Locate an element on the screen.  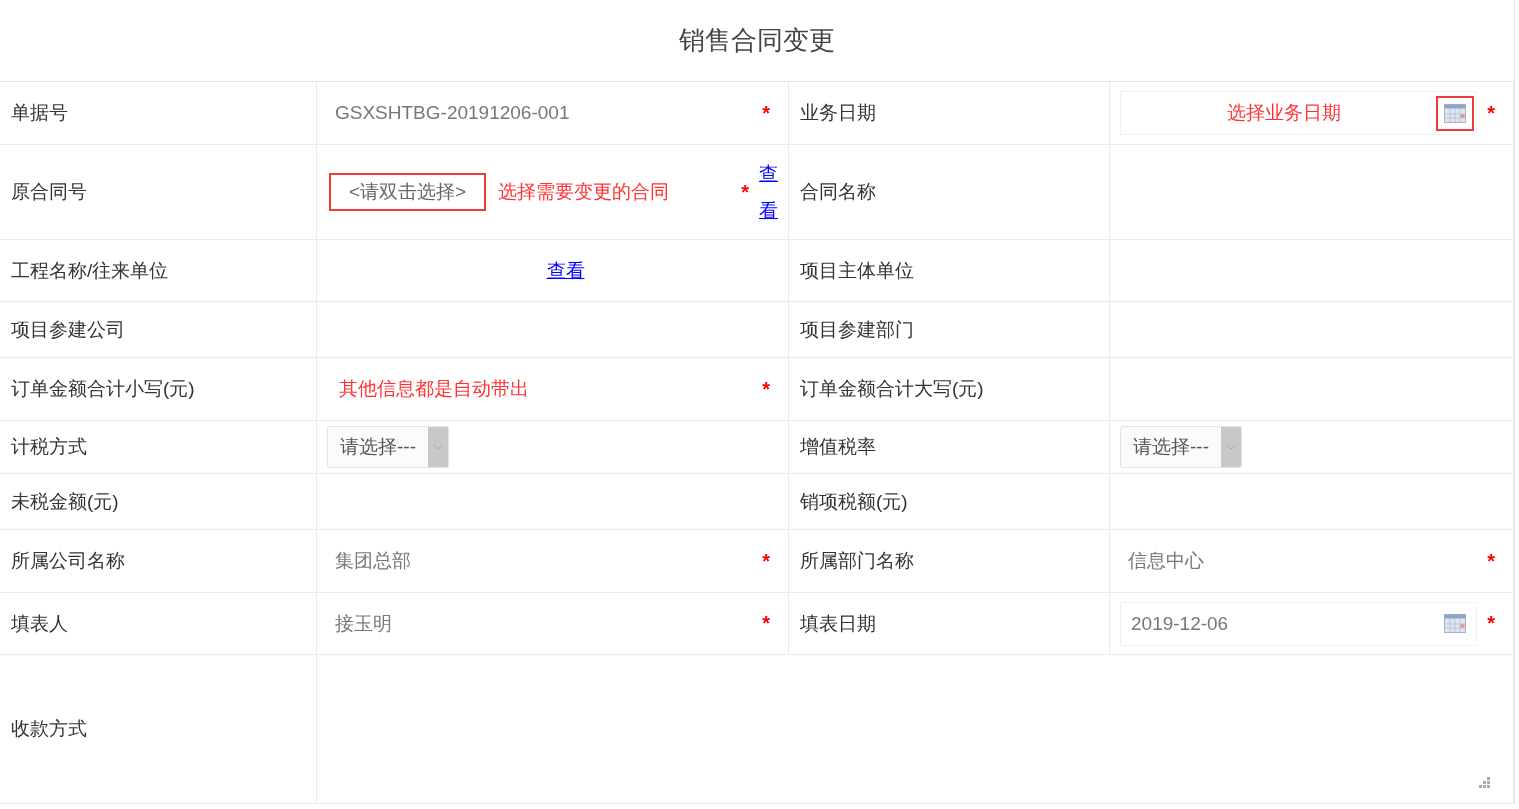
field-label: 订单金额合计小写(元) is located at coordinates (158, 389).